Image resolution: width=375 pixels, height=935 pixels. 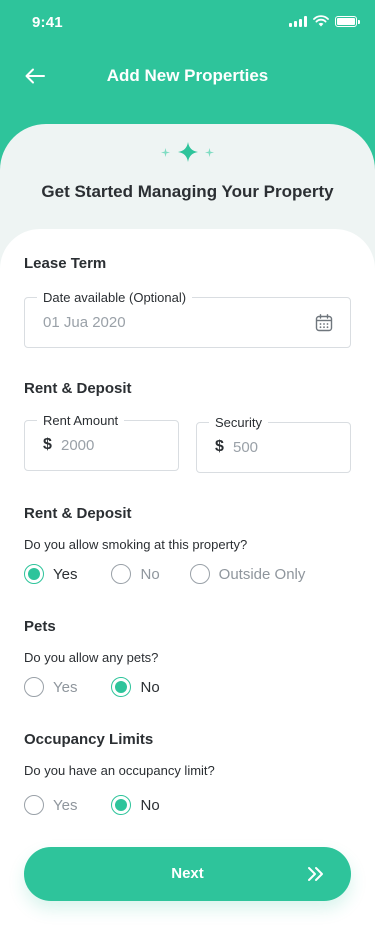 I want to click on date-available-label: Date available (Optional), so click(x=115, y=297).